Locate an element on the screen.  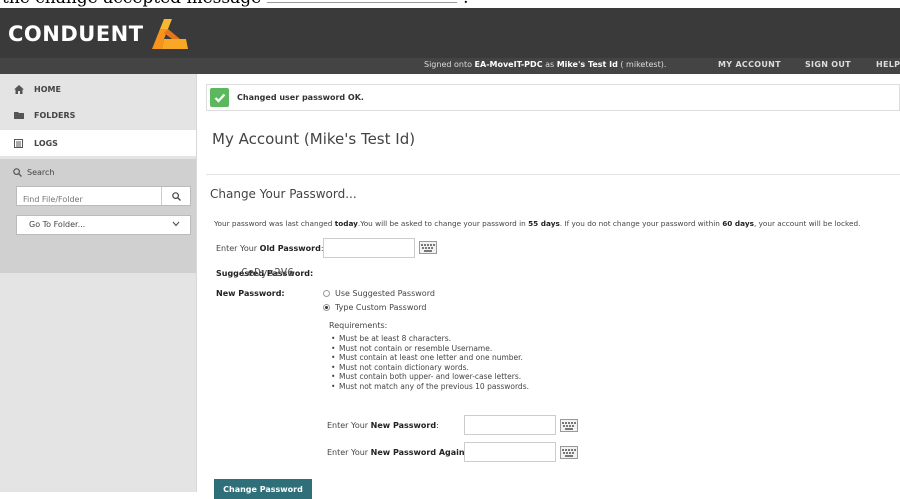
sidebar-item-folders: FOLDERS is located at coordinates (98, 115).